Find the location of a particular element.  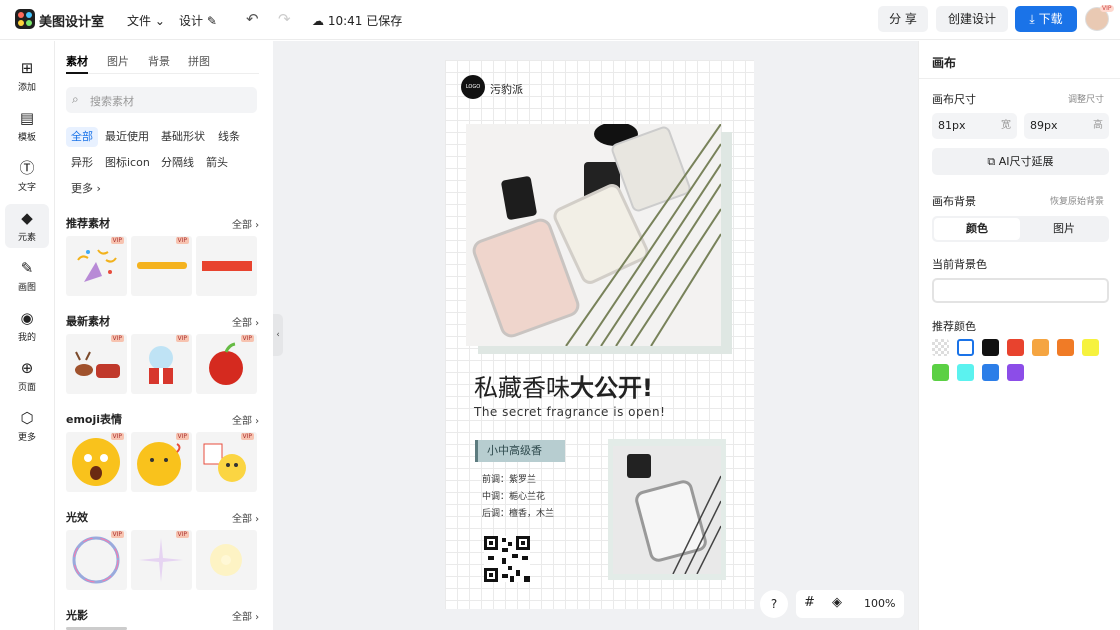

cube-icon: ⬡ is located at coordinates (27, 418).